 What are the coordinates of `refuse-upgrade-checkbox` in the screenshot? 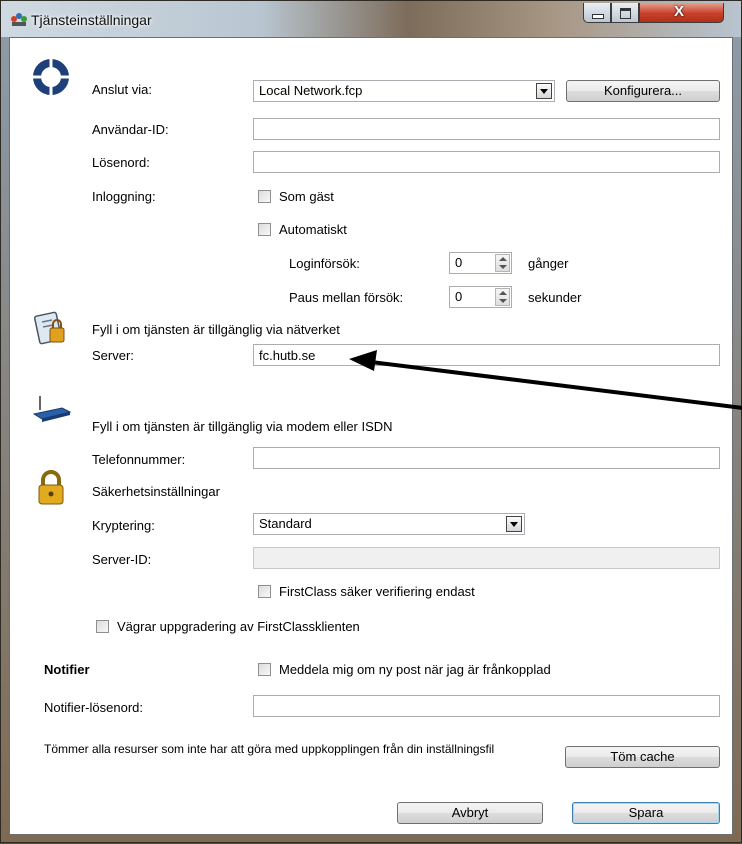 It's located at (102, 626).